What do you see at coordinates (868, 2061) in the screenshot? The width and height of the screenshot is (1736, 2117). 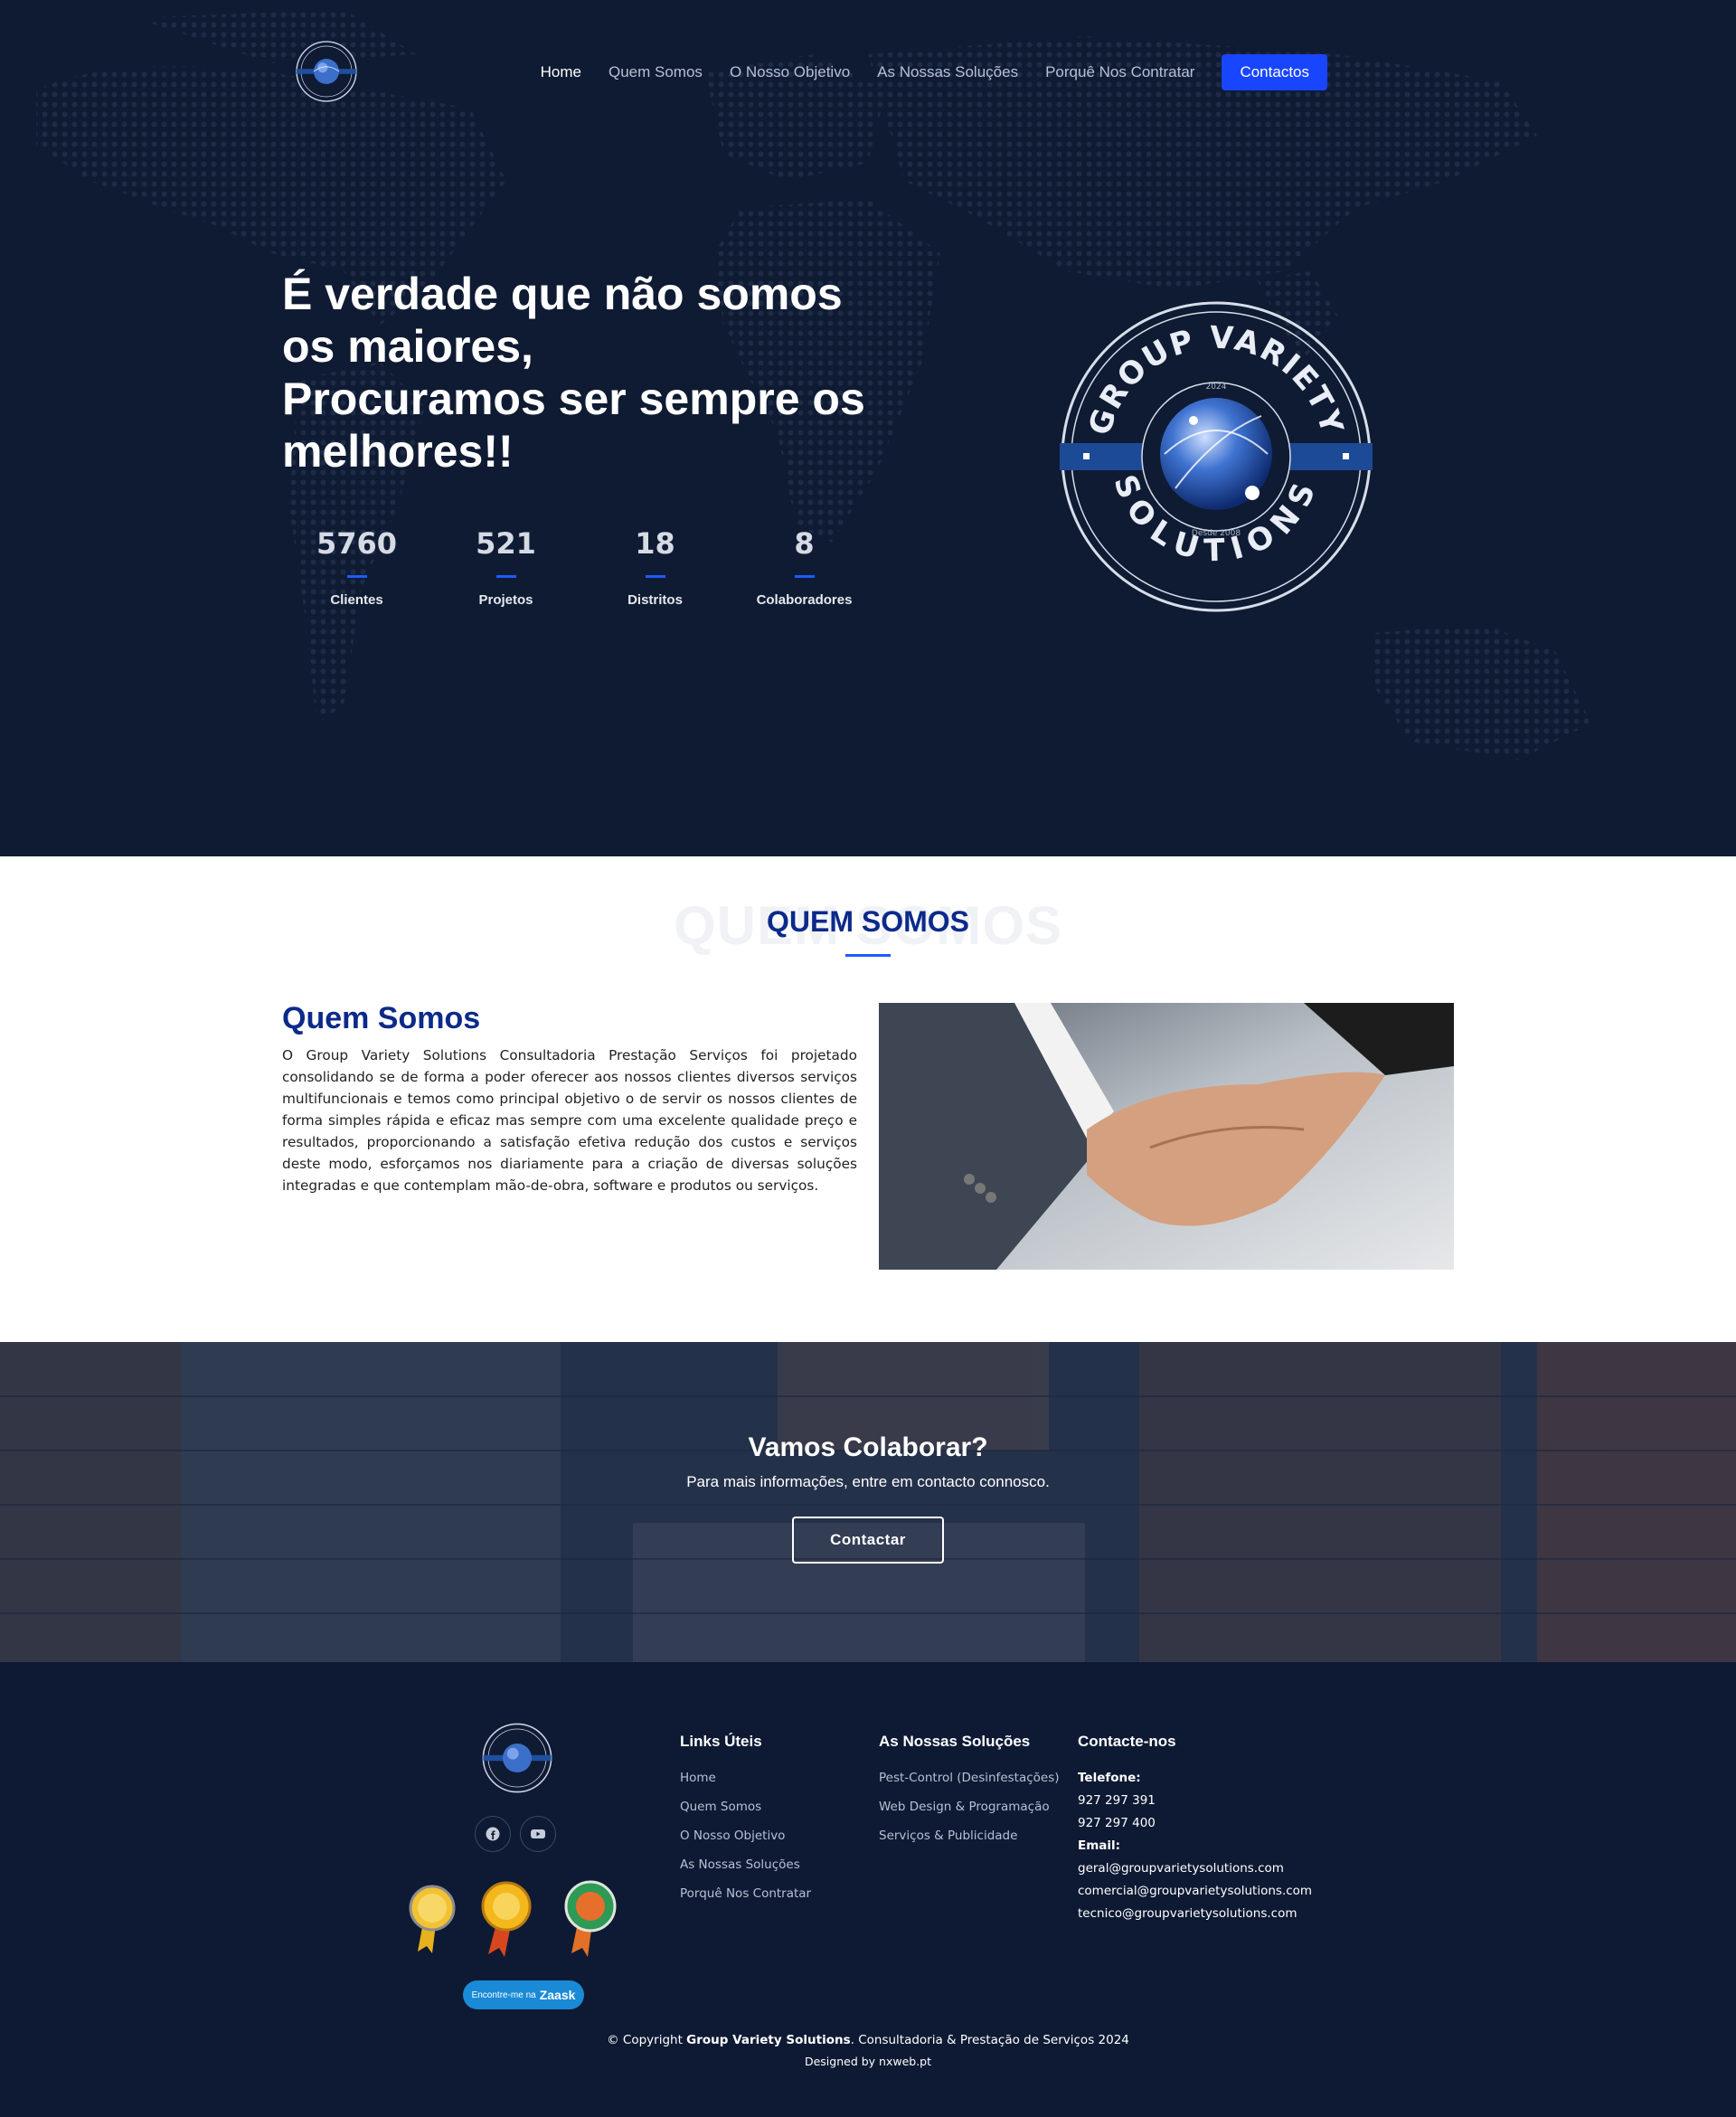 I see `designed-by: Designed by nxweb.pt` at bounding box center [868, 2061].